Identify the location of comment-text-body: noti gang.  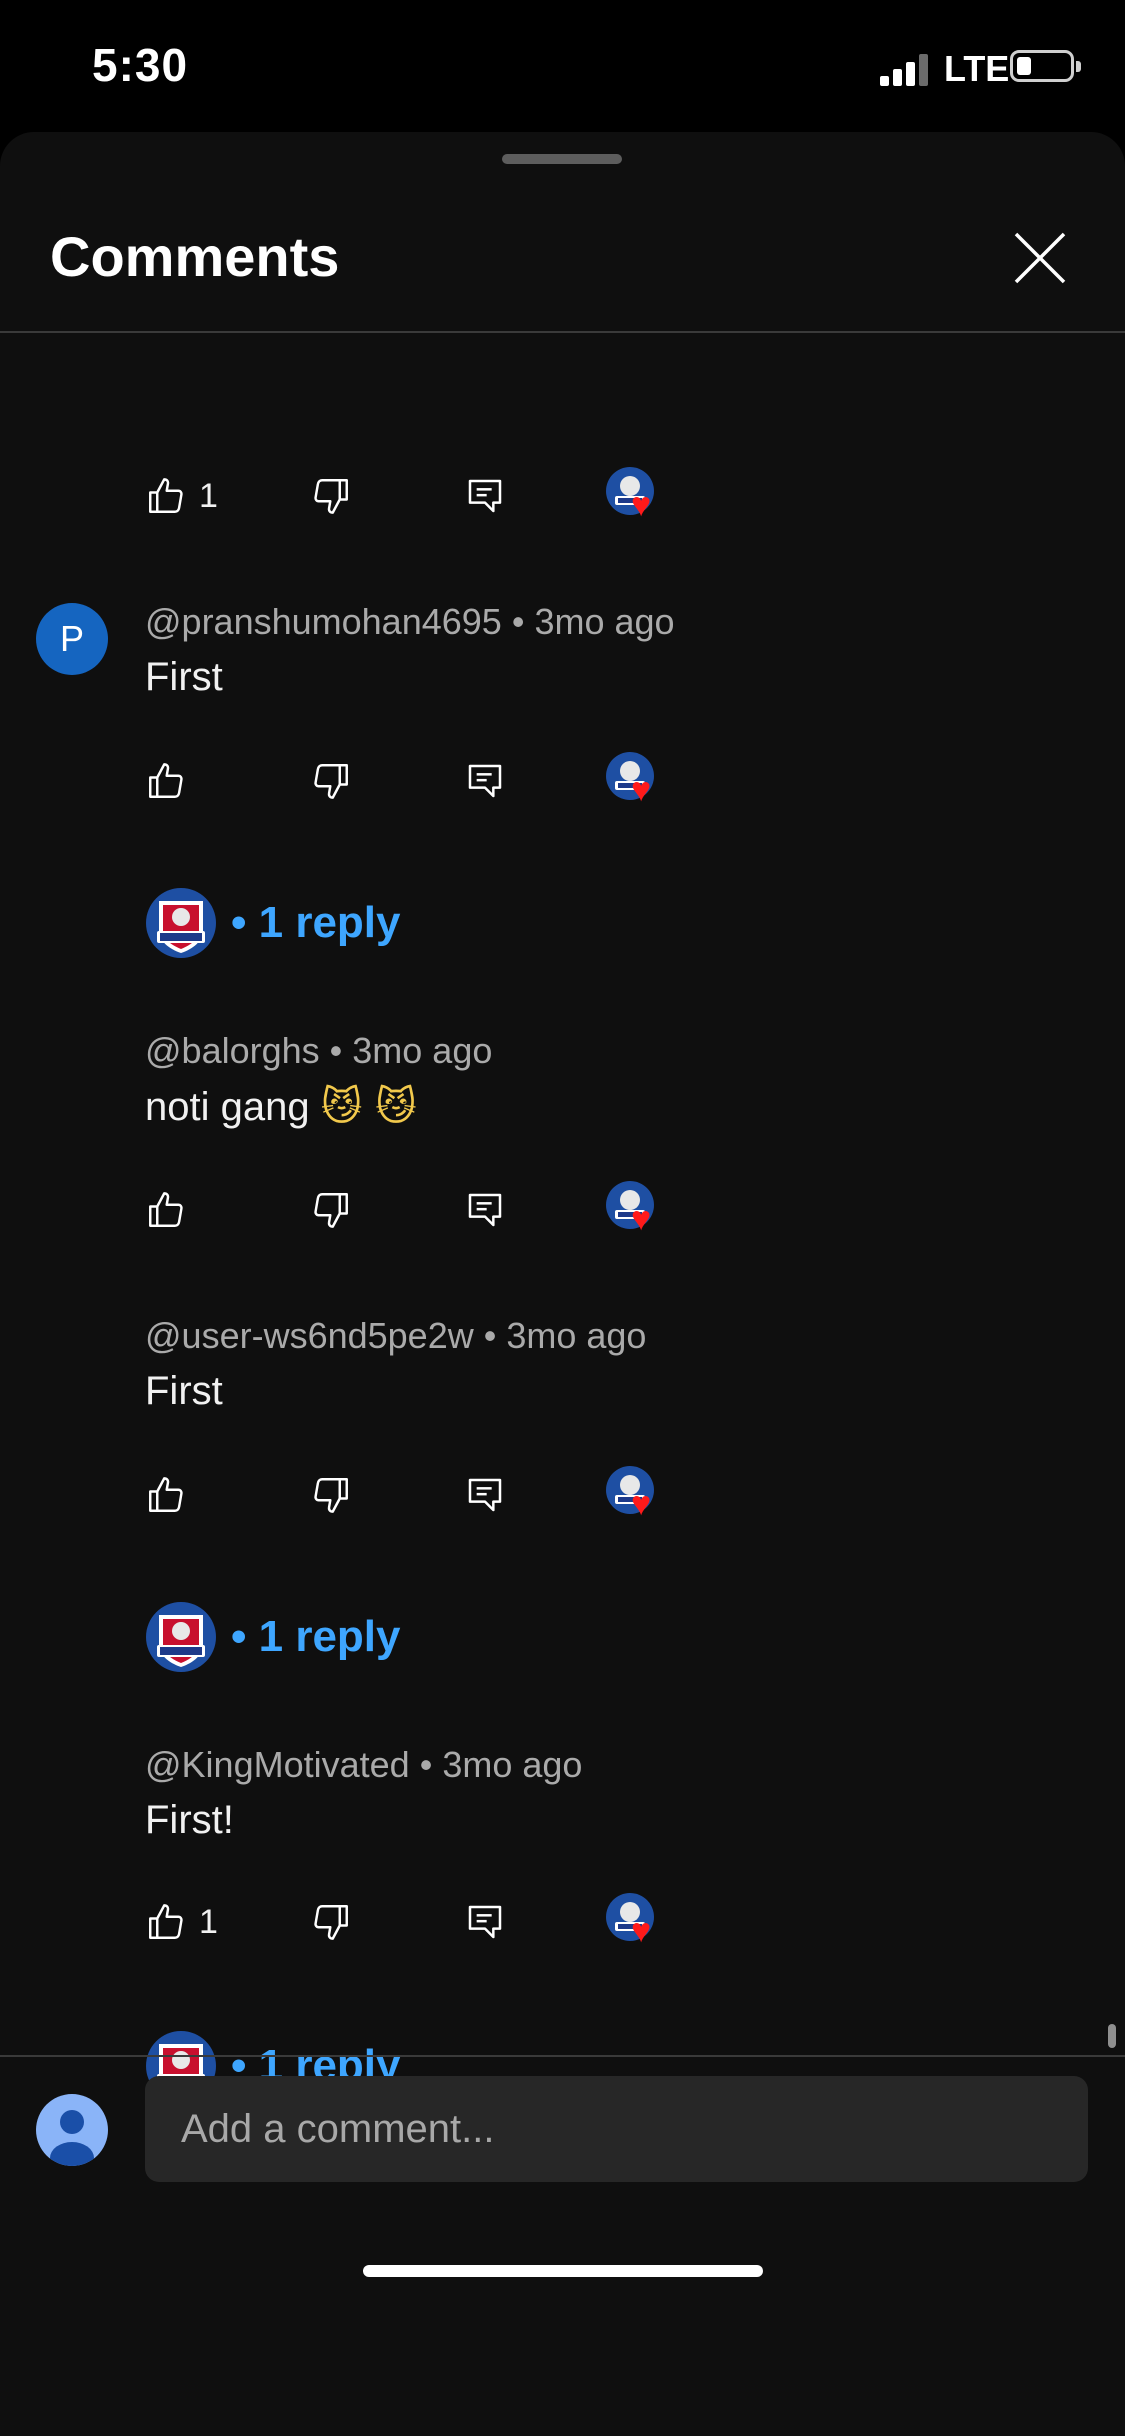
(227, 1107).